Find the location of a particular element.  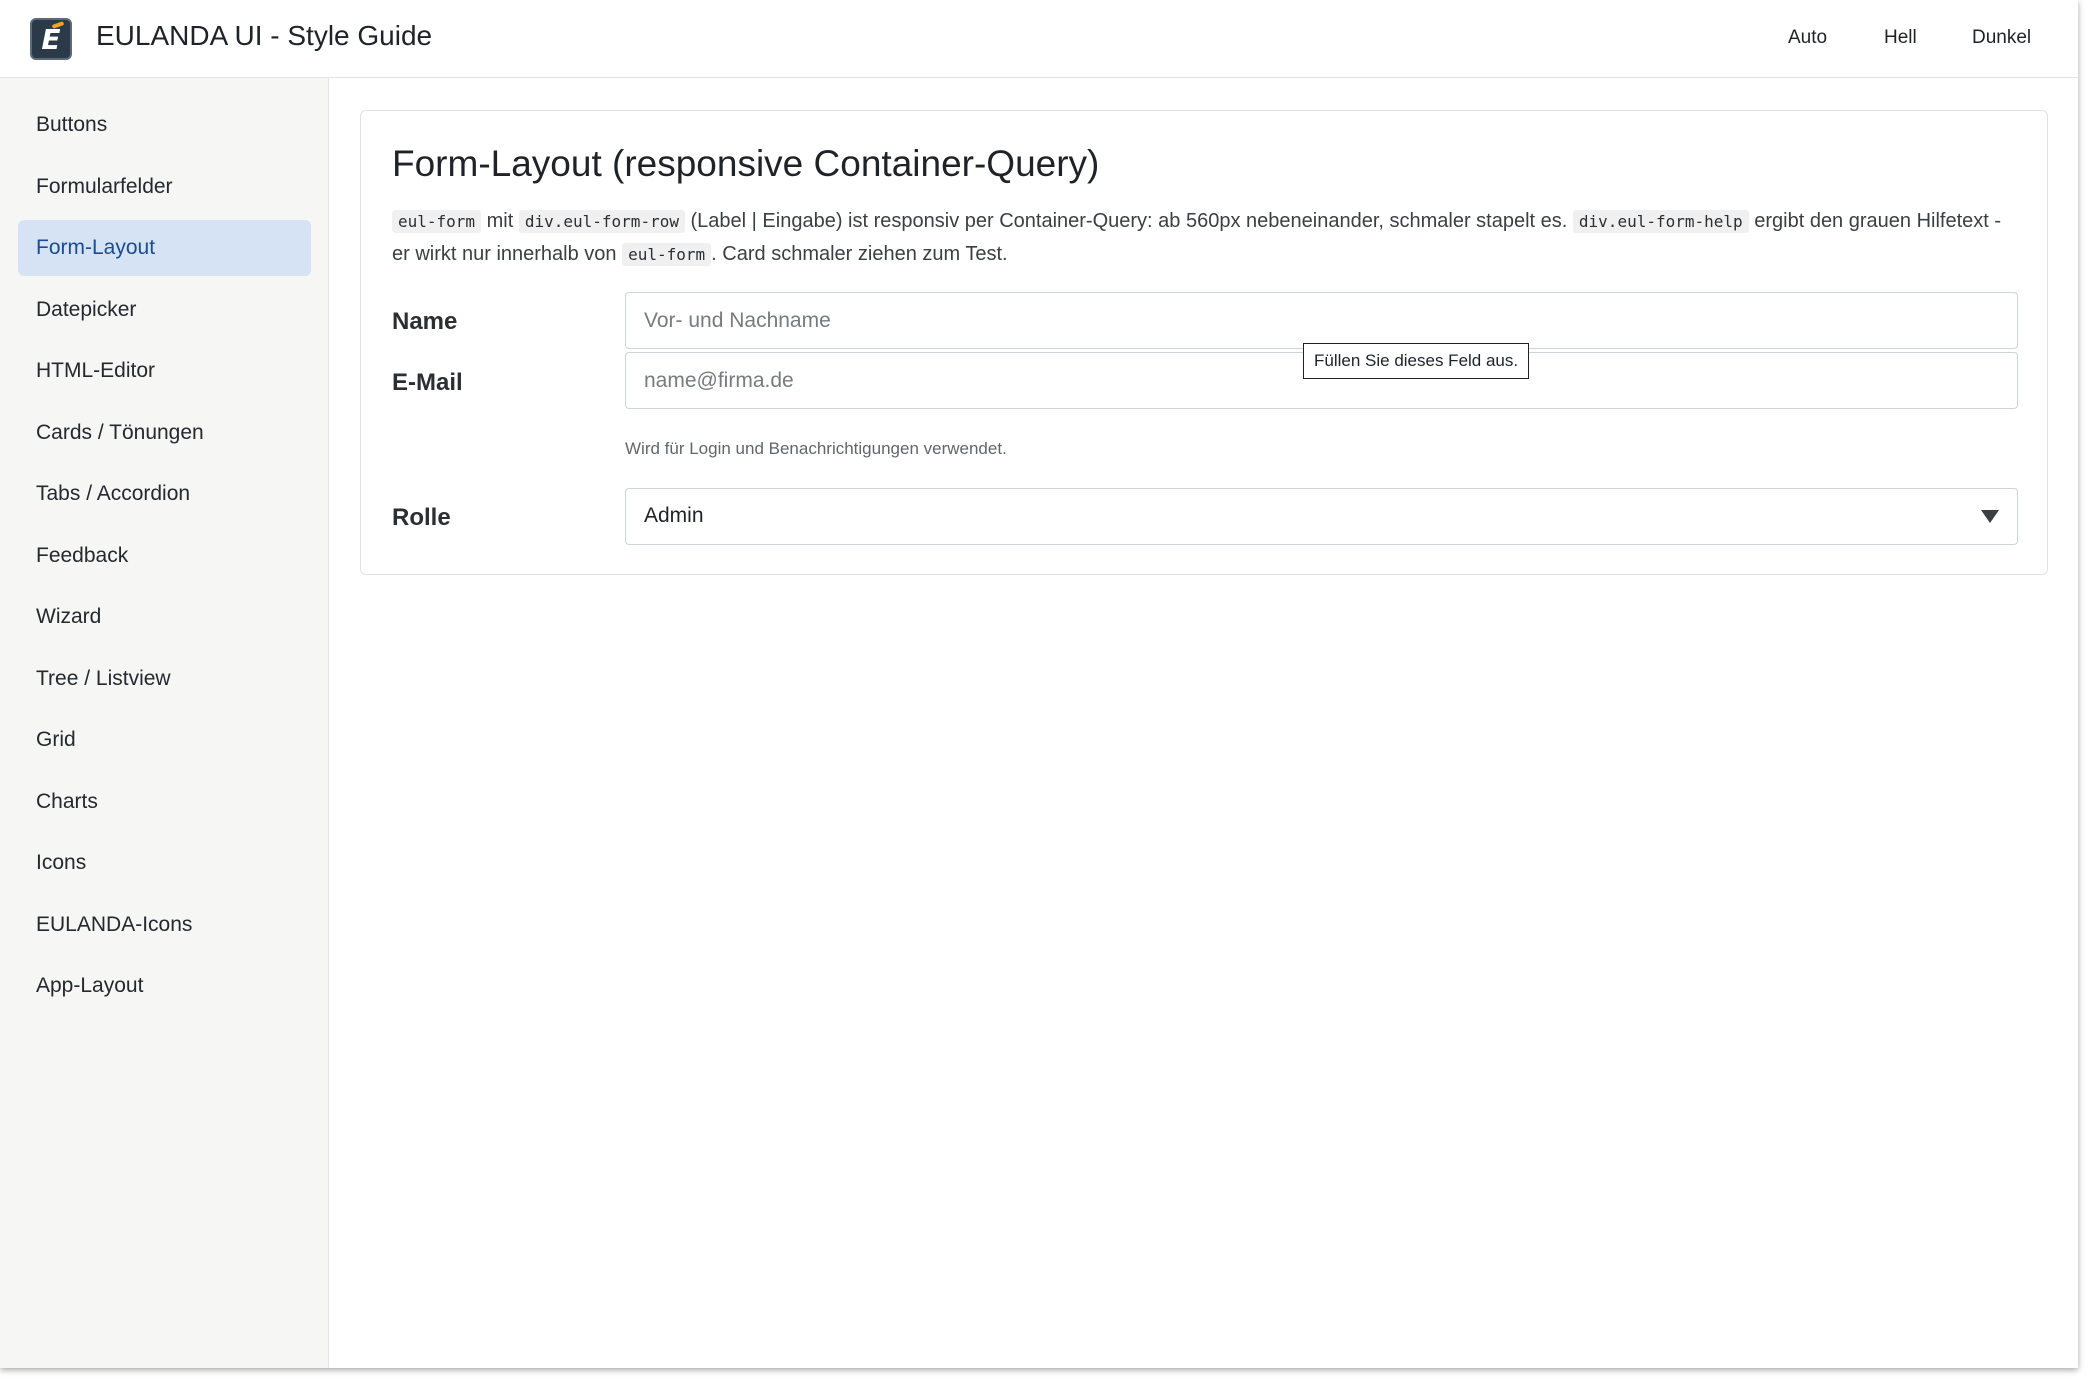

sidebar-item-icons: Icons is located at coordinates (164, 863).